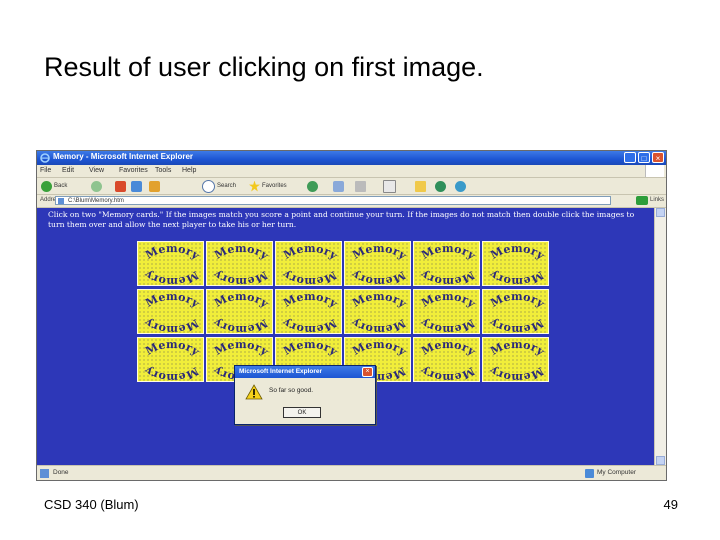  I want to click on status-bar: Done My Computer, so click(351, 472).